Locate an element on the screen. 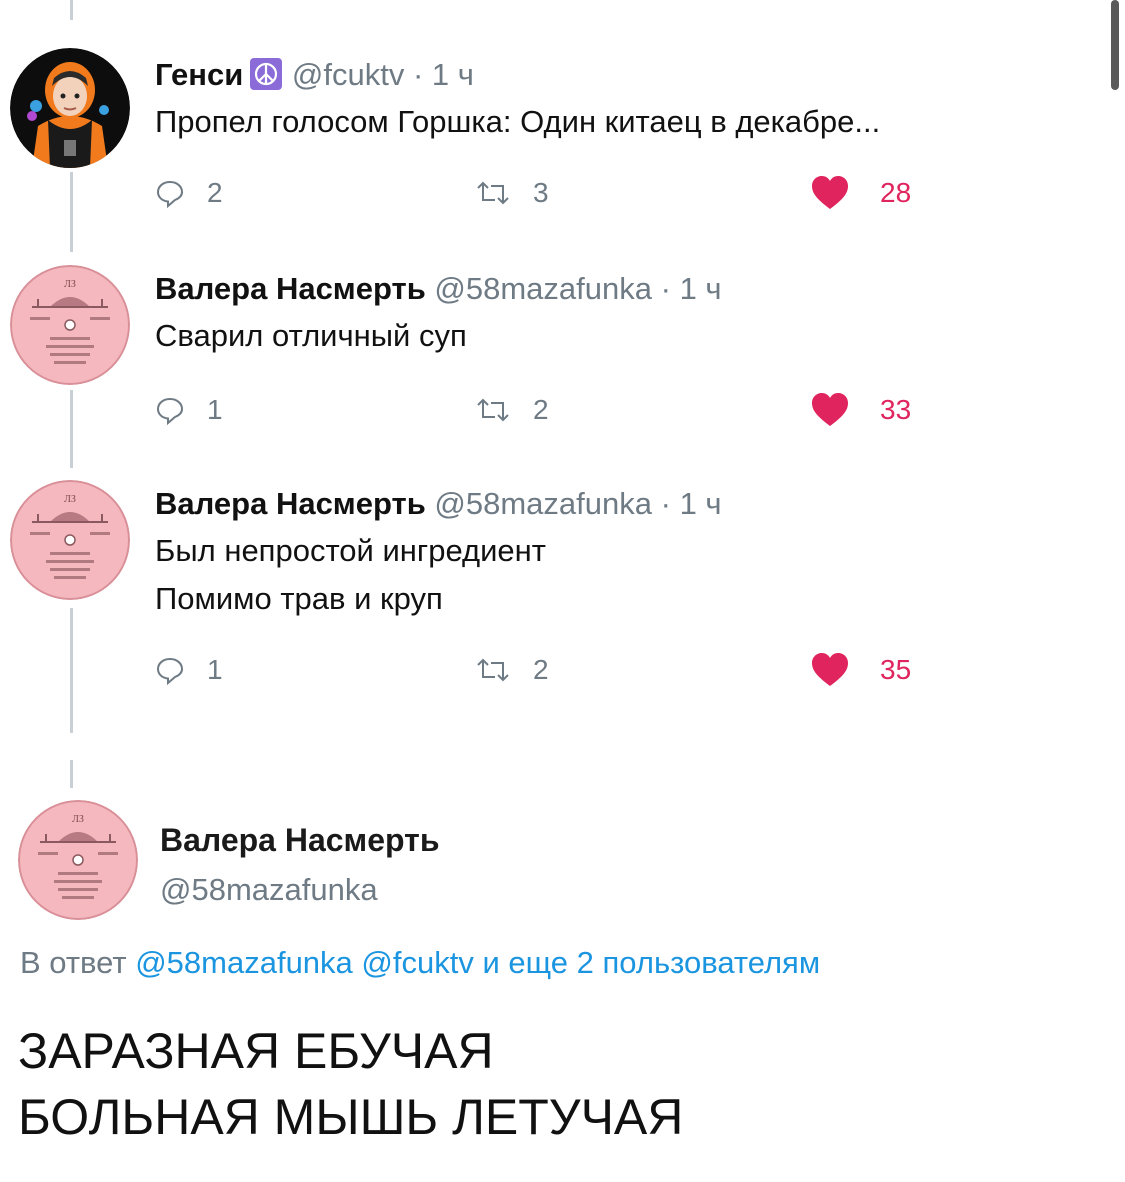  like-button: 28 is located at coordinates (860, 193).